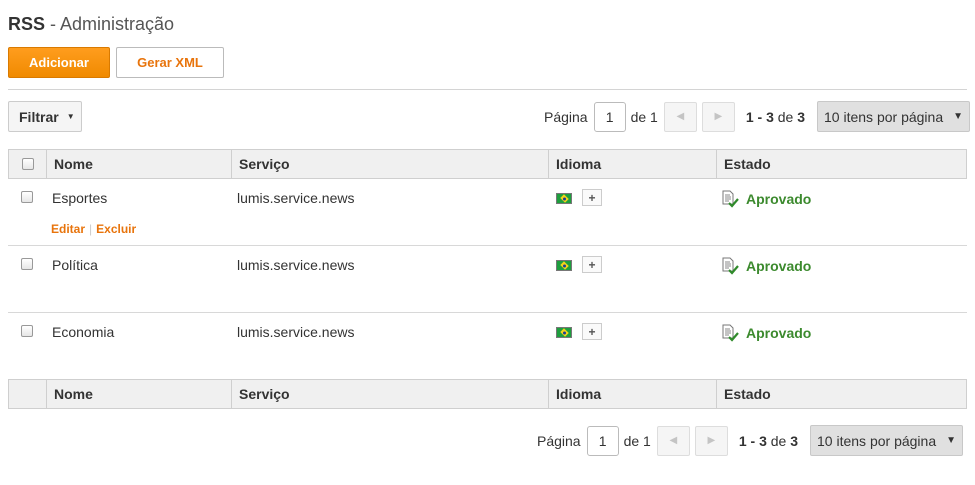 The image size is (975, 485). I want to click on column-footer-status: Estado, so click(841, 394).